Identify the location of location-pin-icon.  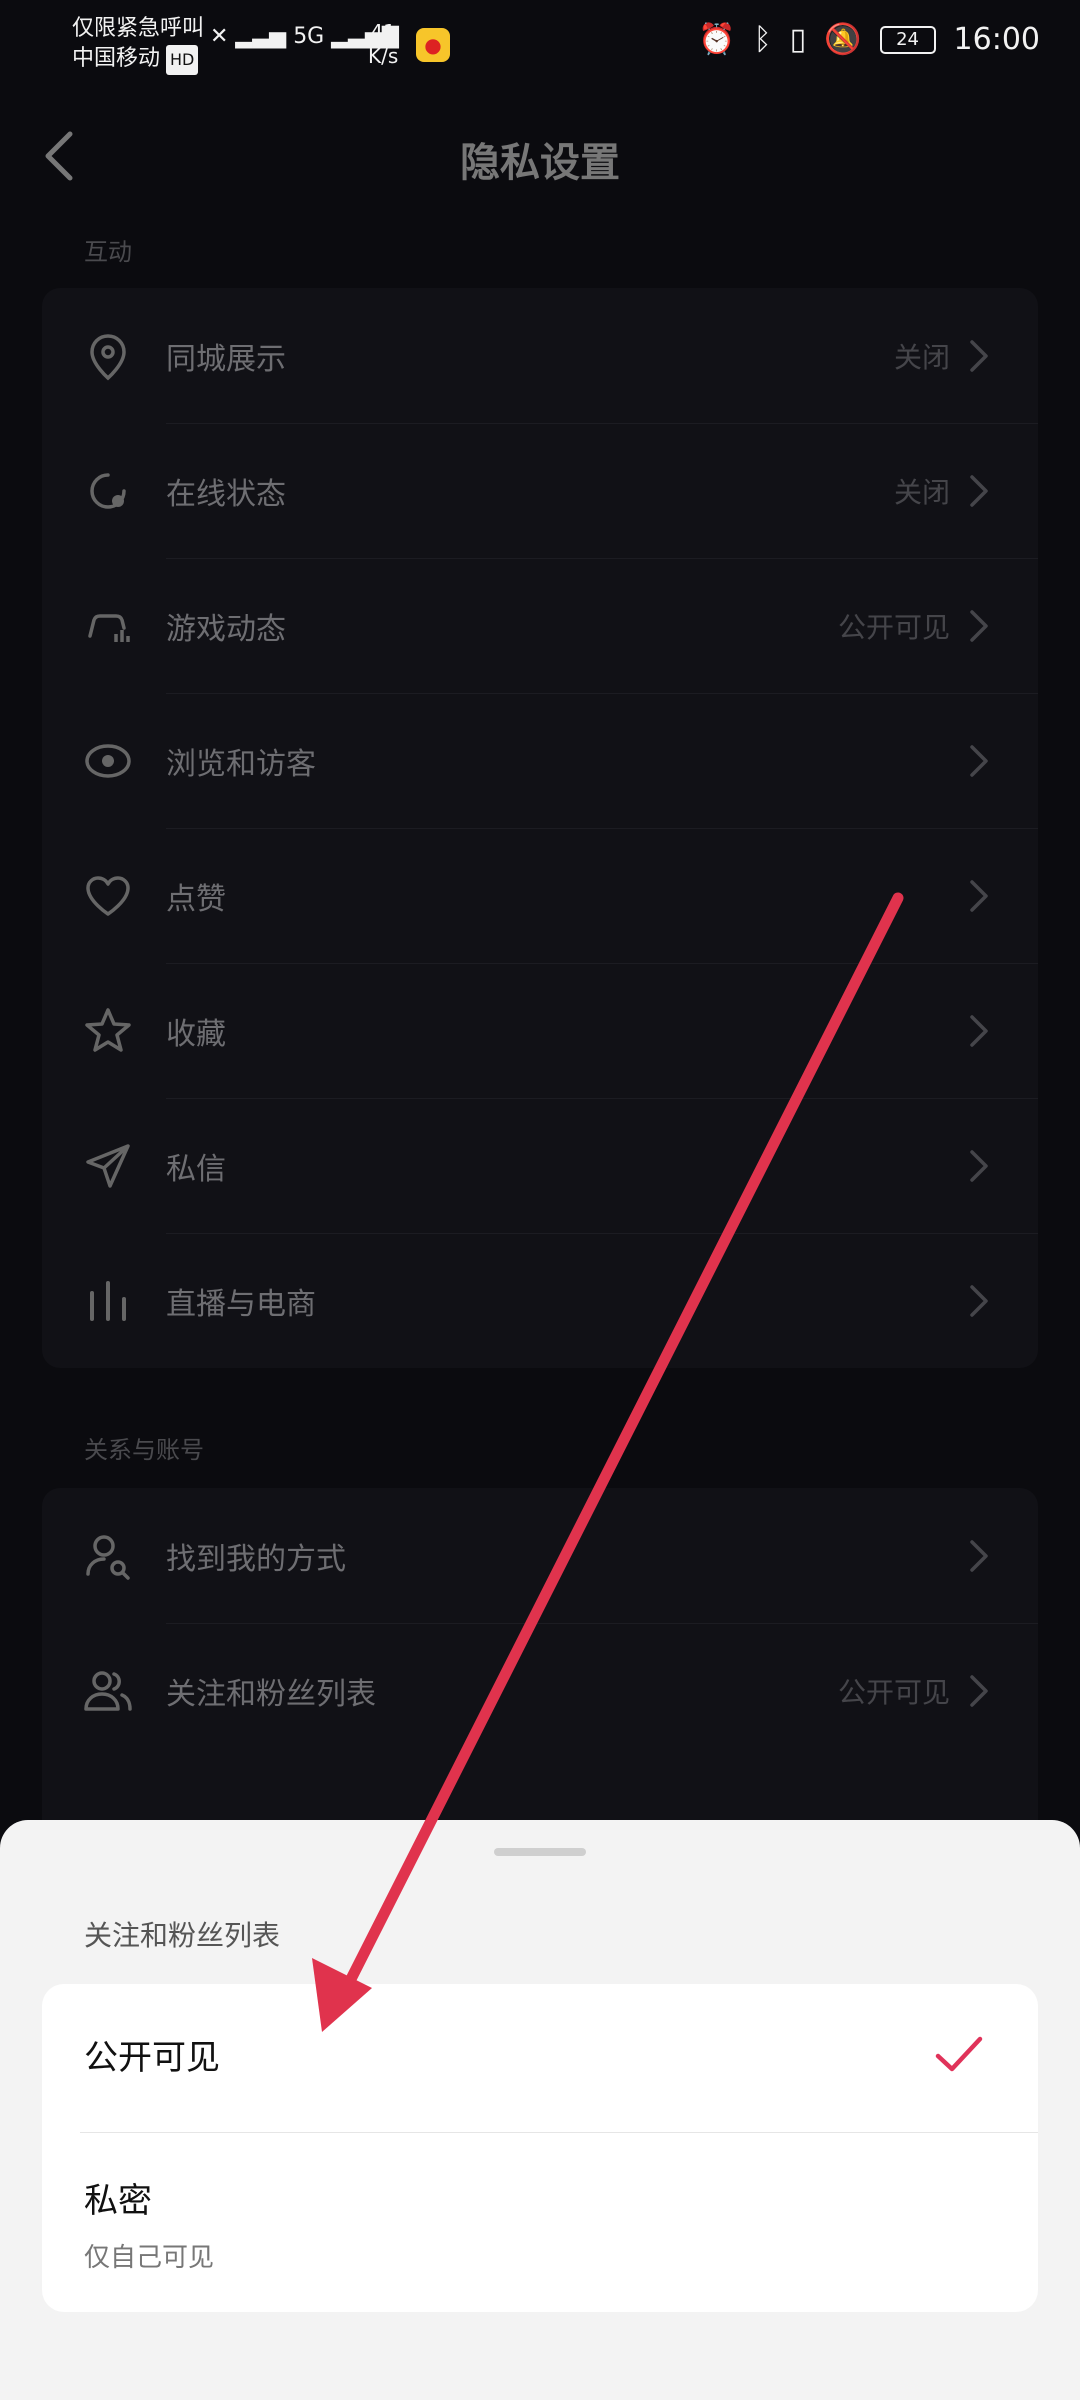
(108, 356).